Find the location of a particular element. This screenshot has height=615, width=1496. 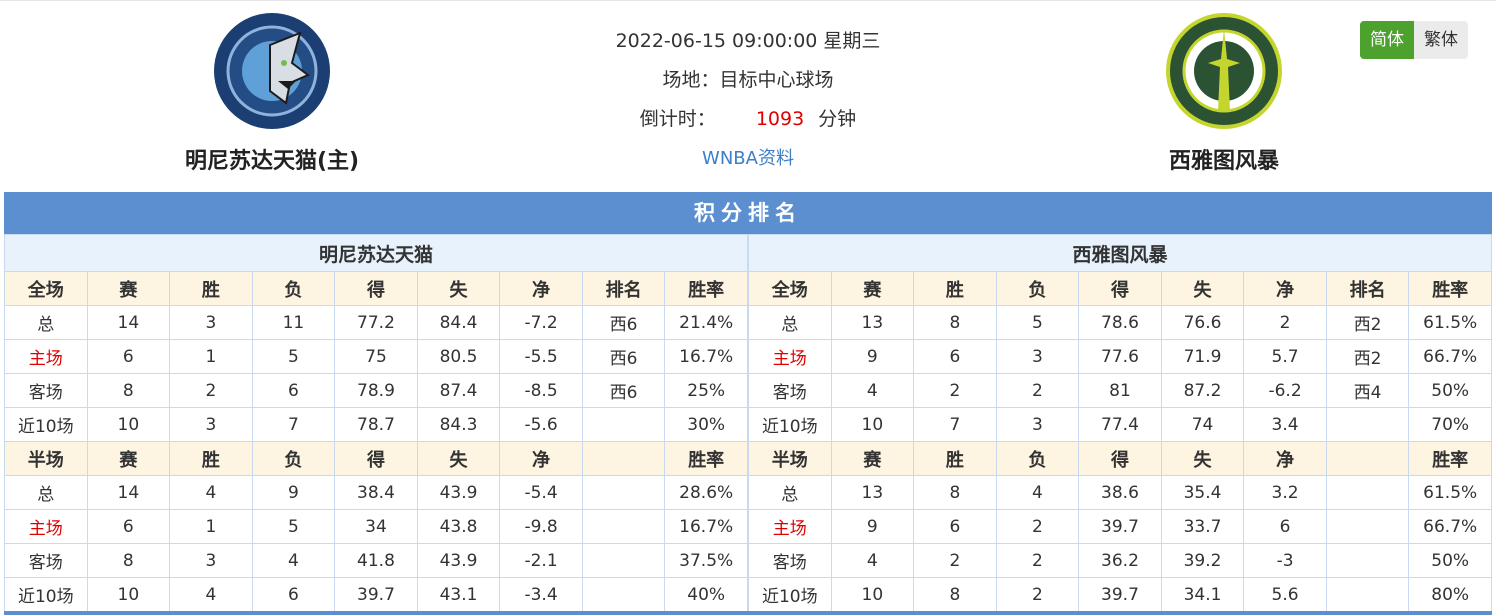

away-team-name: 西雅图风暴 is located at coordinates (1223, 161).